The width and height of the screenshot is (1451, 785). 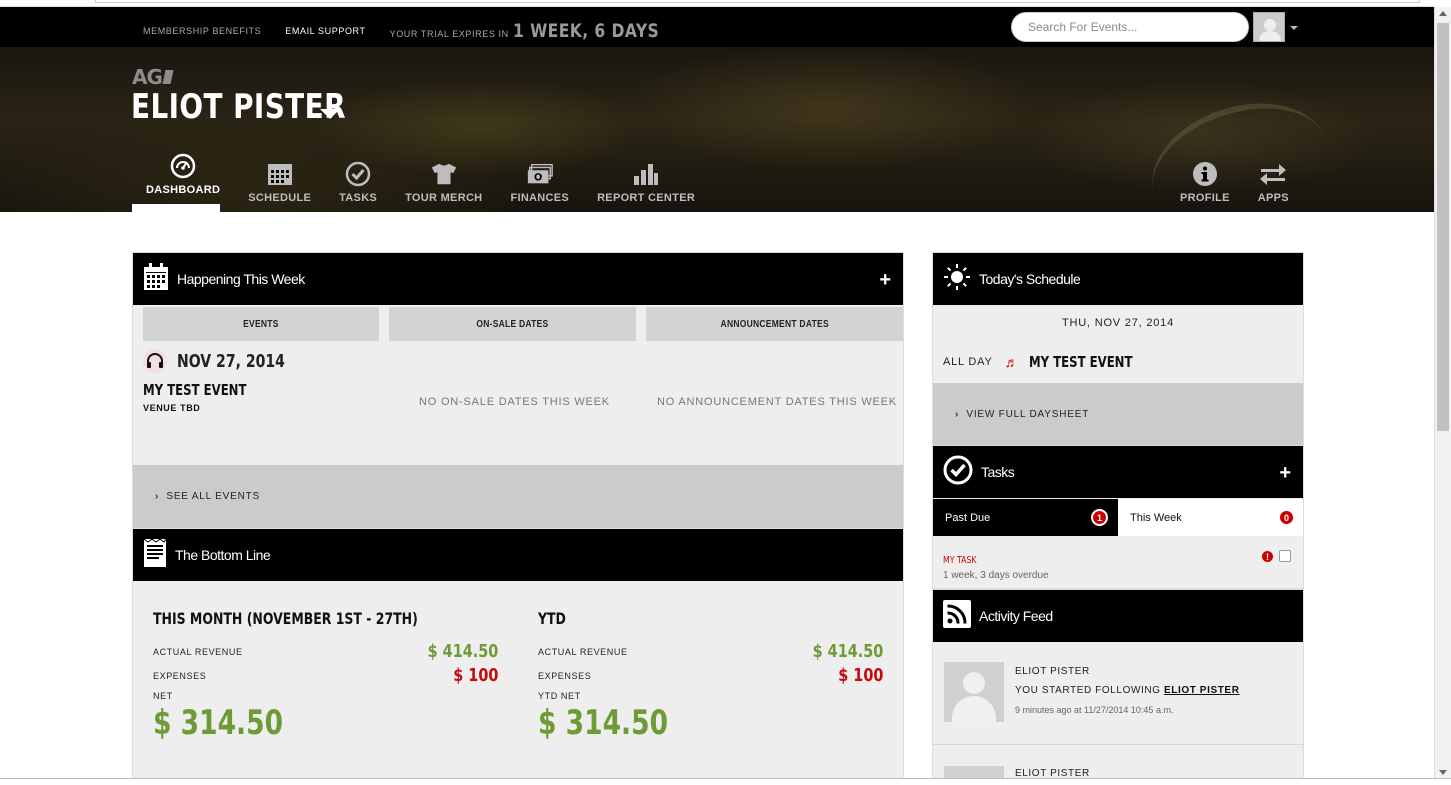 What do you see at coordinates (238, 107) in the screenshot?
I see `artist-name: ELIOT PISTER` at bounding box center [238, 107].